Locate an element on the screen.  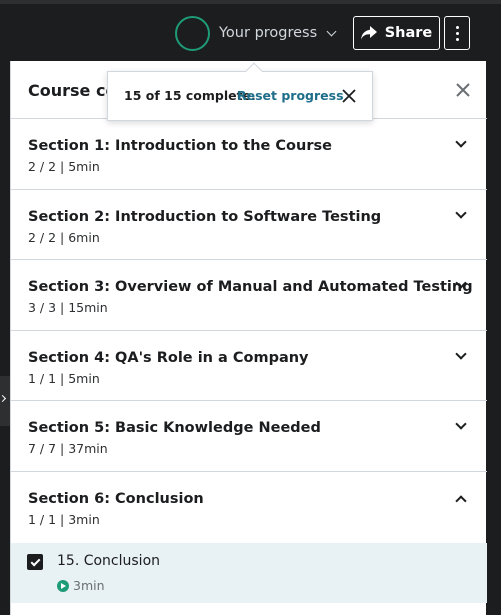
progress-ring-icon is located at coordinates (192, 33).